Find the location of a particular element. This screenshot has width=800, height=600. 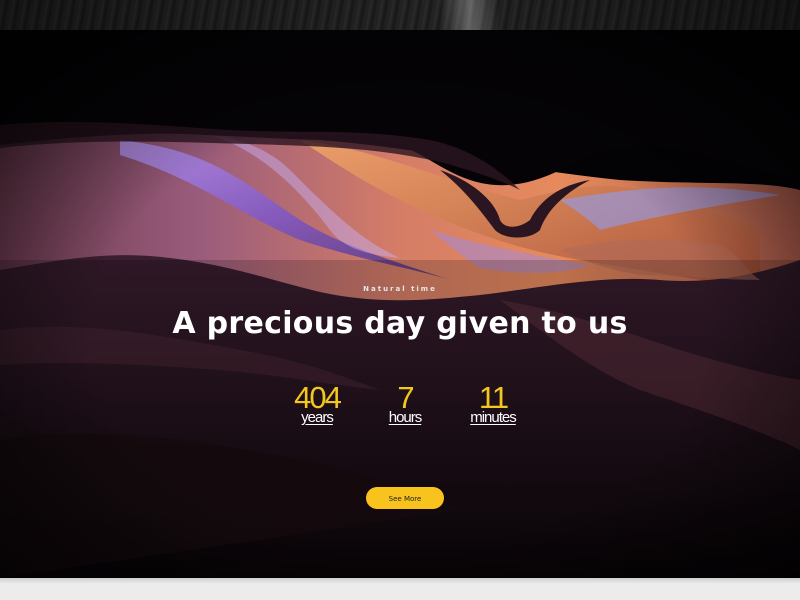

countdown-minutes-label: minutes is located at coordinates (493, 418).